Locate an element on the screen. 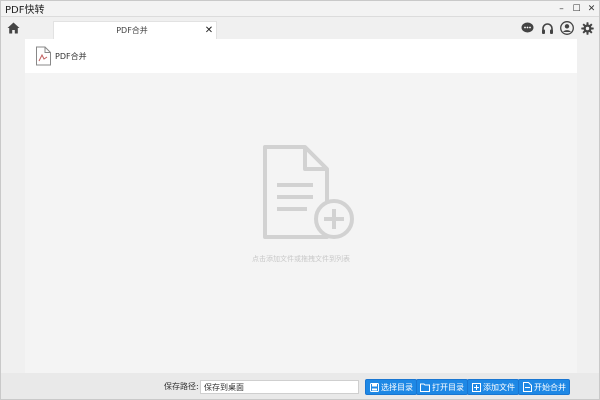  bottom-bar: 保存路径: 选择目录 打开目录 添加文件 开始合并 is located at coordinates (300, 386).